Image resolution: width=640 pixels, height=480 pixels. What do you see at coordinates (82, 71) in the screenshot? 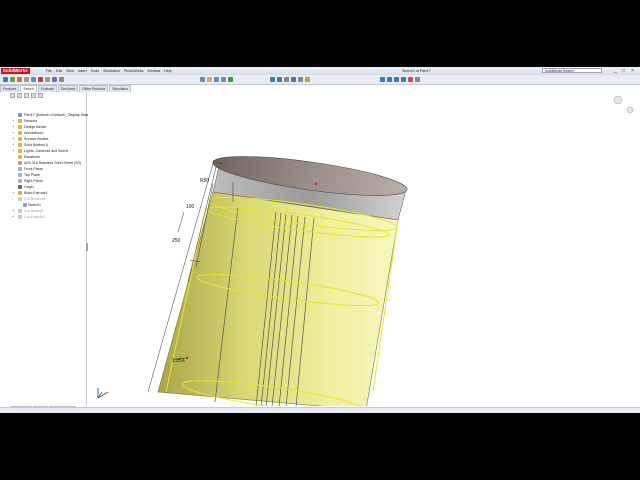
I see `menu-insert: Insert` at bounding box center [82, 71].